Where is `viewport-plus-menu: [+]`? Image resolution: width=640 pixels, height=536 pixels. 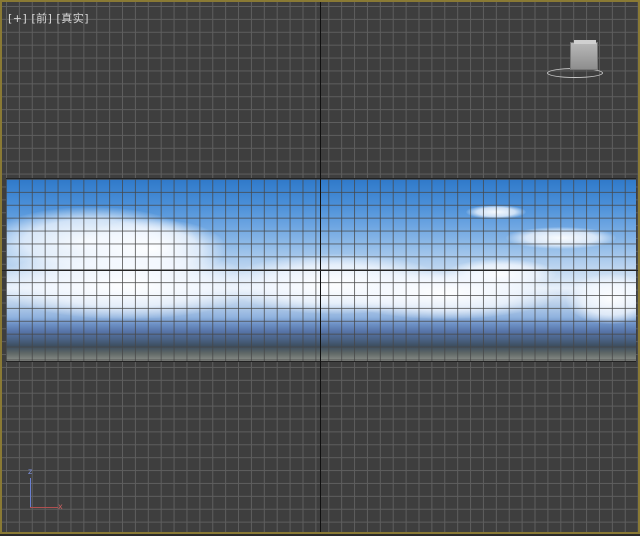
viewport-plus-menu: [+] is located at coordinates (17, 18).